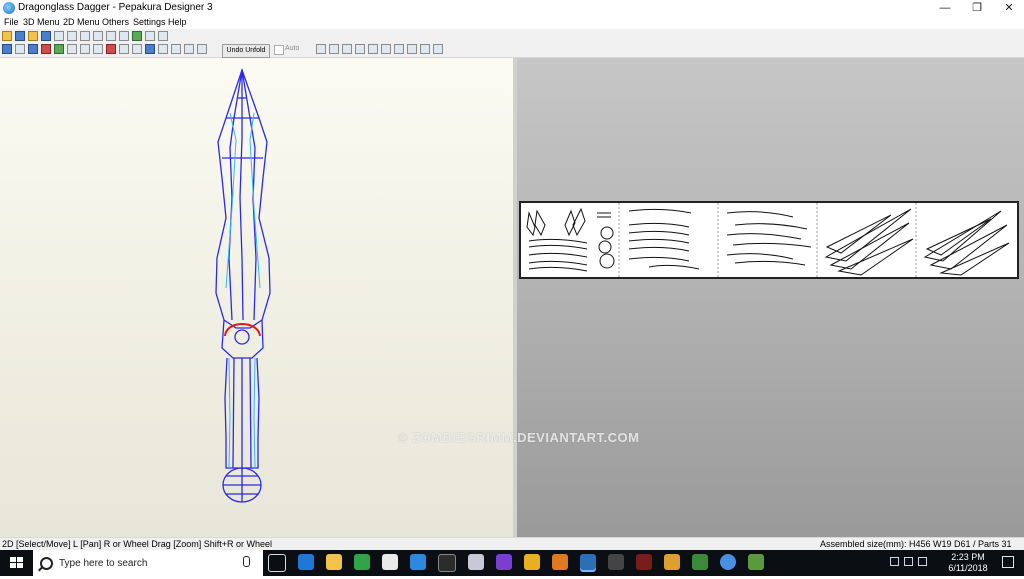 The image size is (1024, 579). Describe the element at coordinates (519, 437) in the screenshot. I see `watermark: © ZOMBIEGRIMM.DEVIANTART.COM` at that location.